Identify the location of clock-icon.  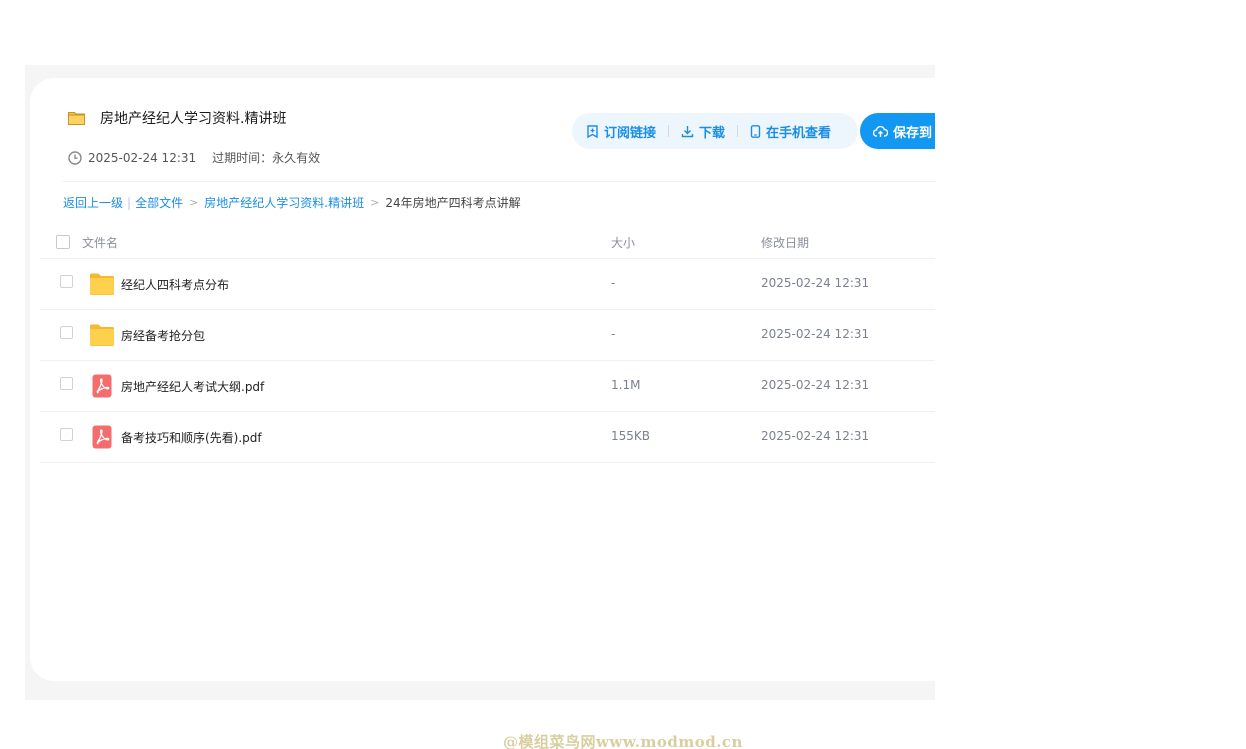
(75, 157).